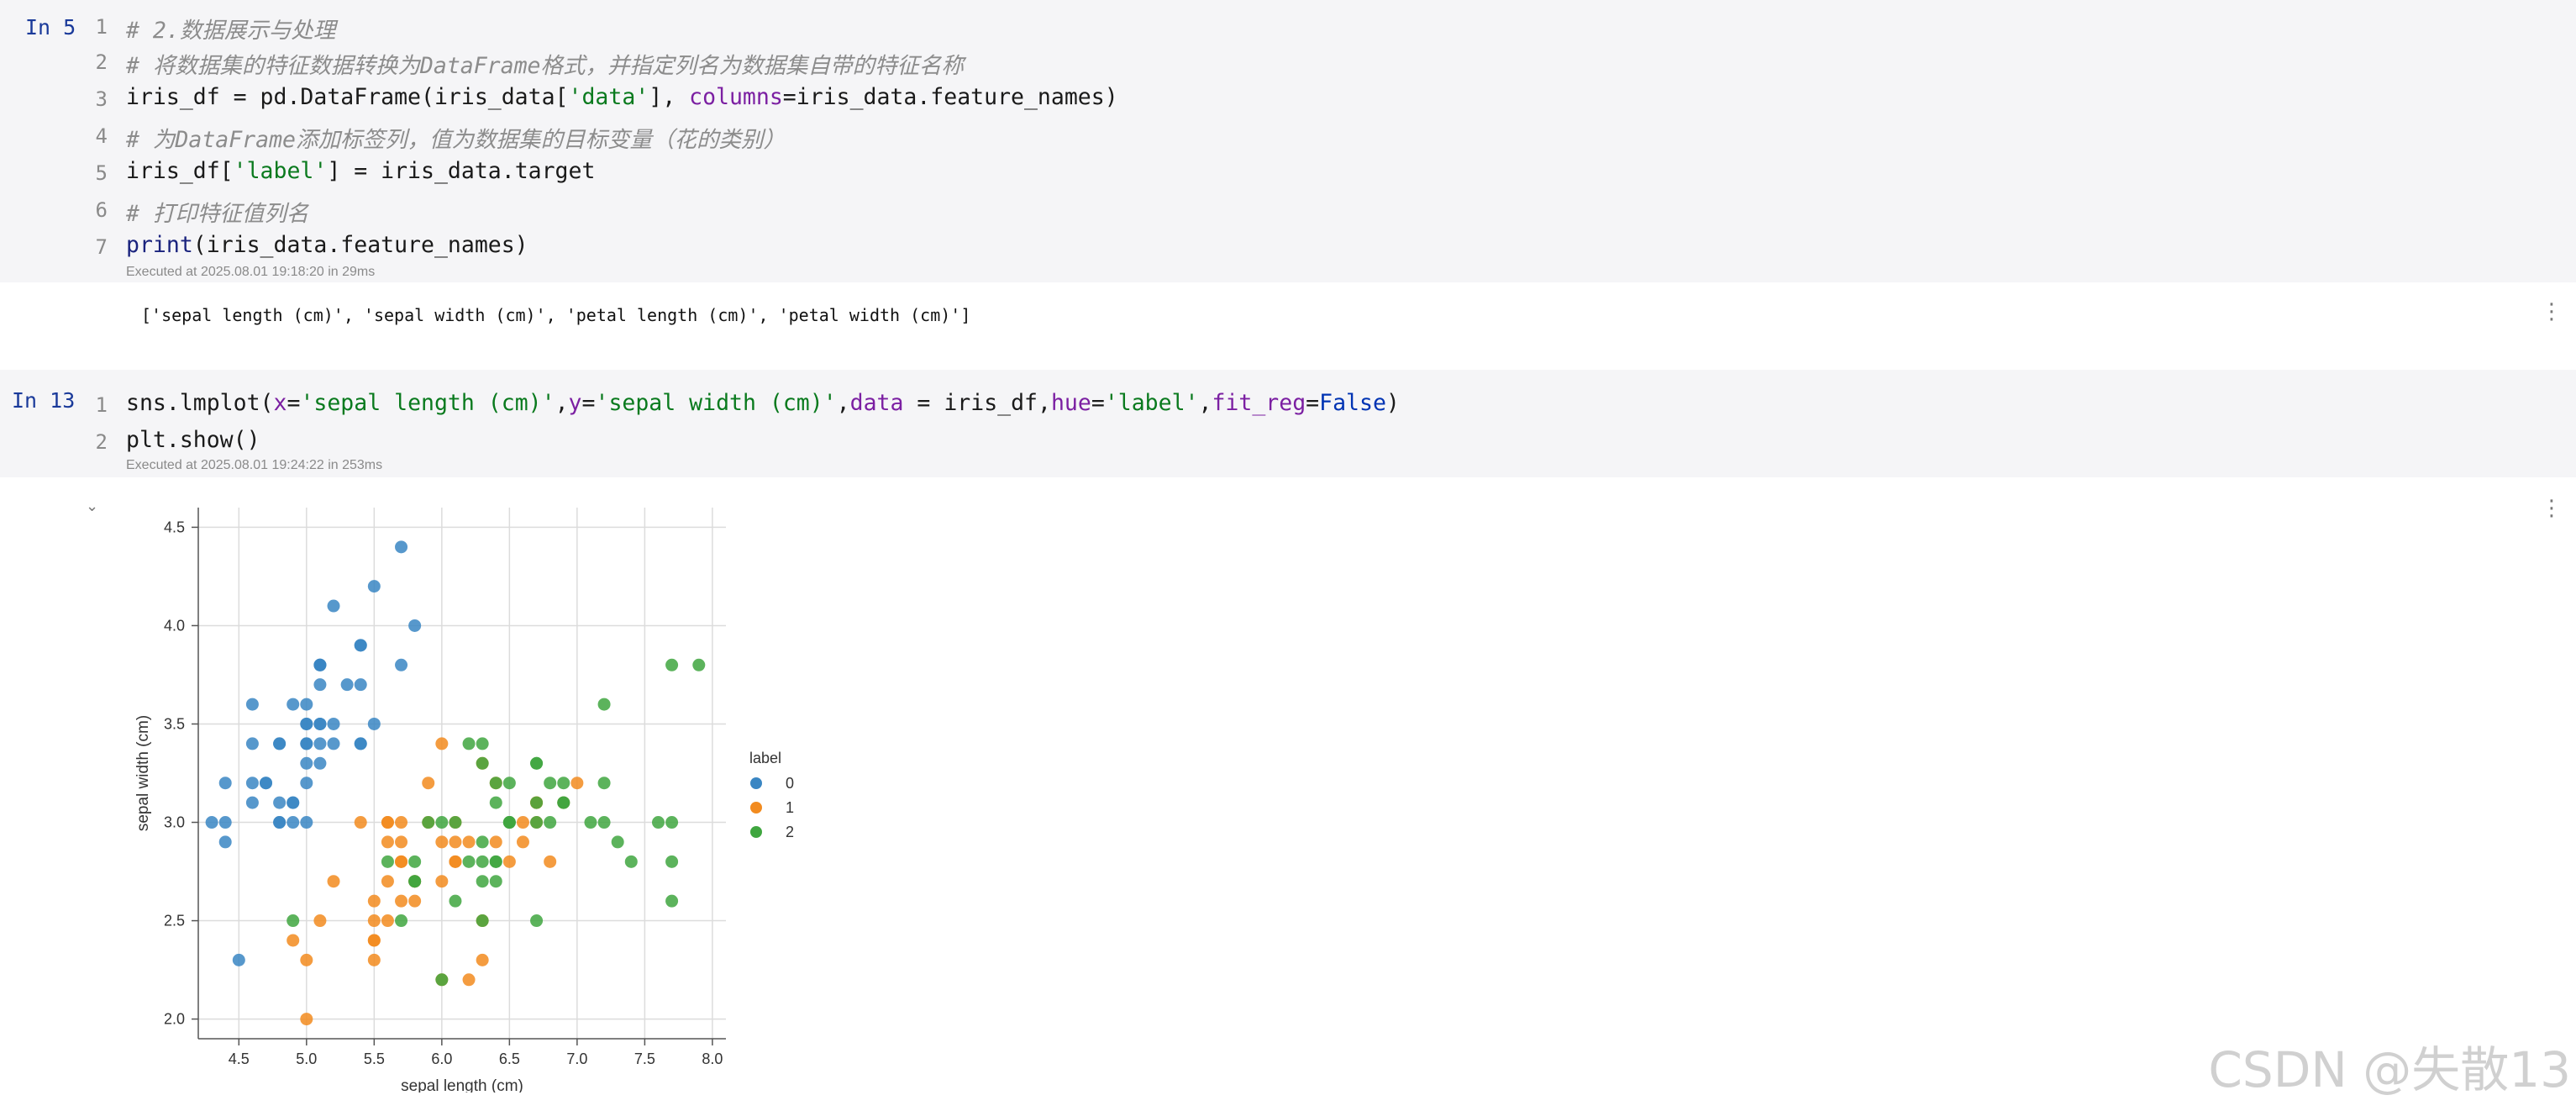 This screenshot has width=2576, height=1111. What do you see at coordinates (306, 1058) in the screenshot?
I see `x-tick-label: 5.0` at bounding box center [306, 1058].